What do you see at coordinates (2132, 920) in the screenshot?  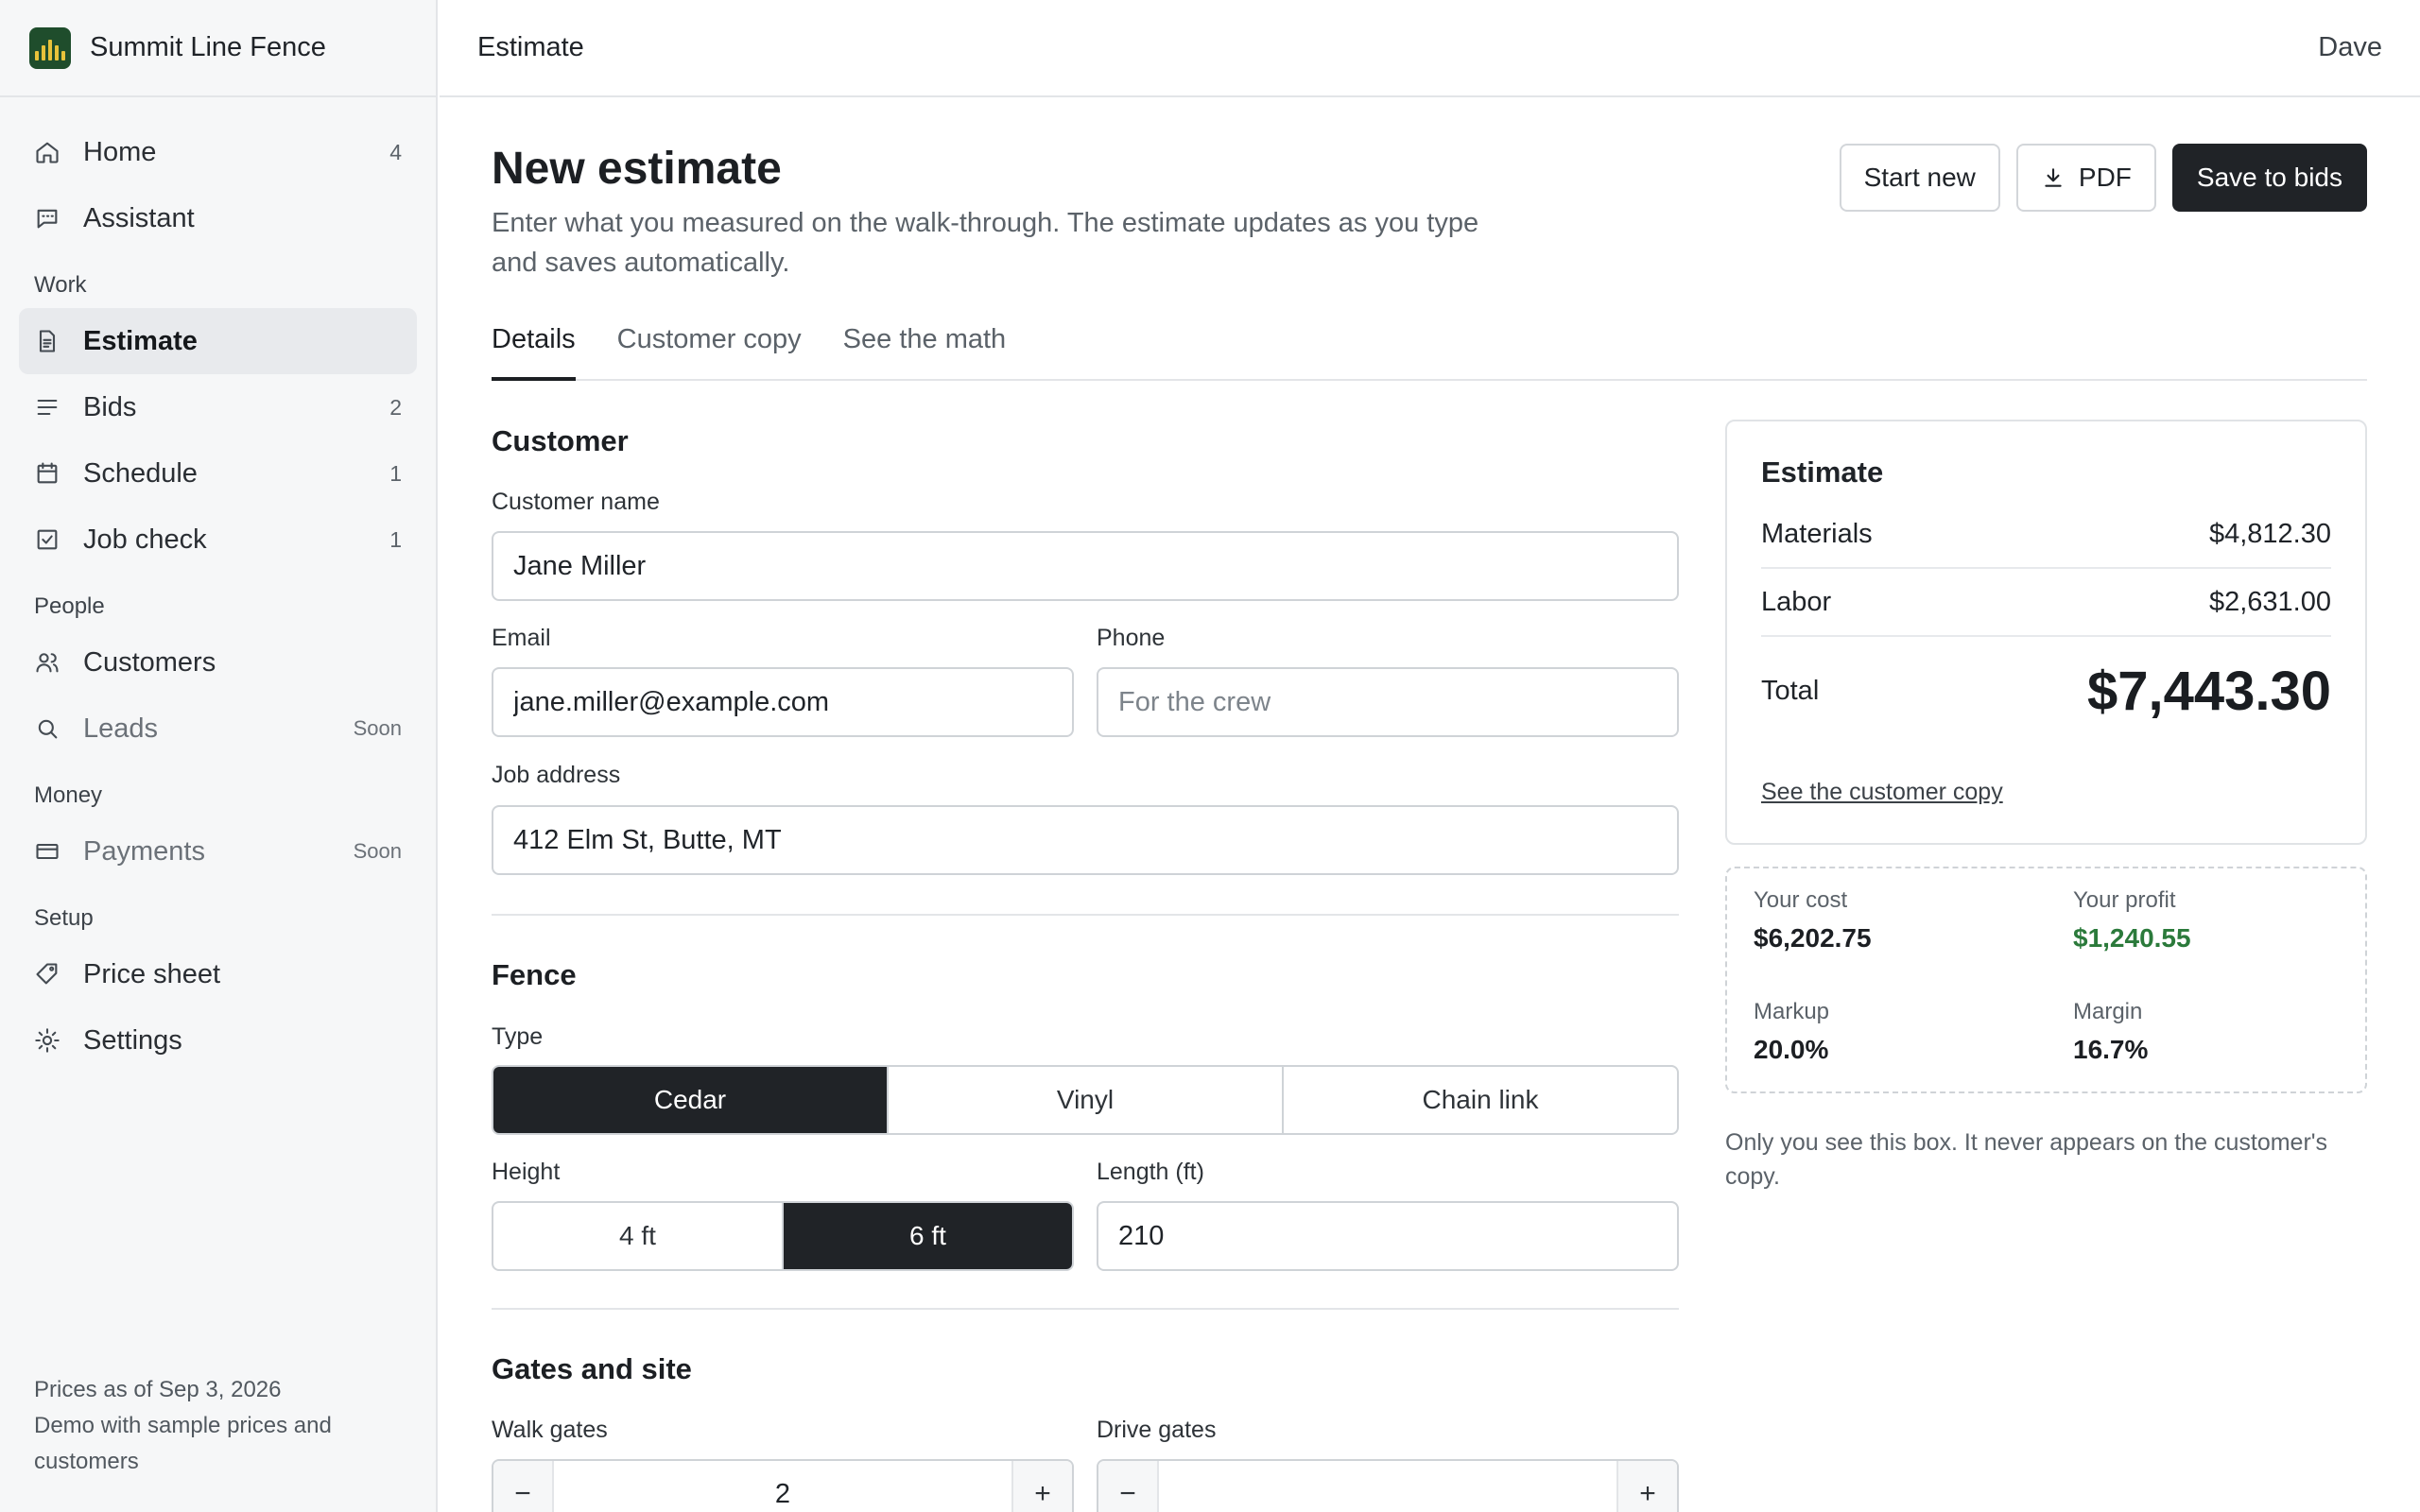 I see `your-profit-stat: Your profit $1,240.55` at bounding box center [2132, 920].